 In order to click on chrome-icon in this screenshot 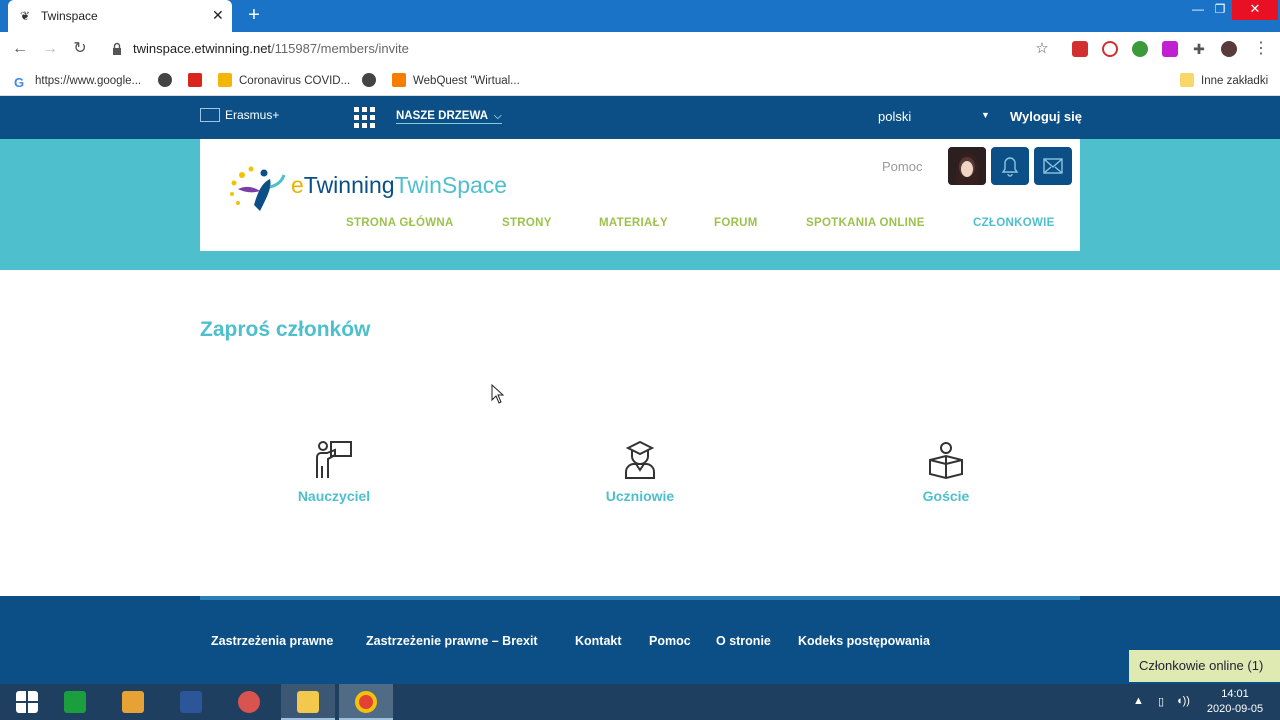, I will do `click(366, 702)`.